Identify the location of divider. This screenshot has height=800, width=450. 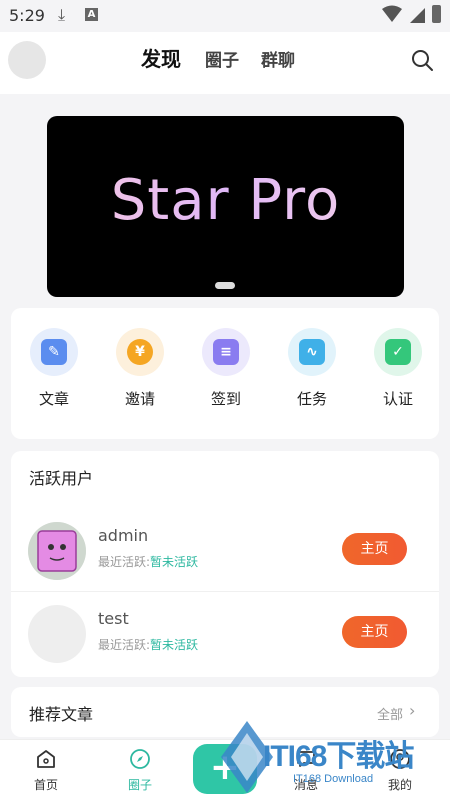
(225, 591).